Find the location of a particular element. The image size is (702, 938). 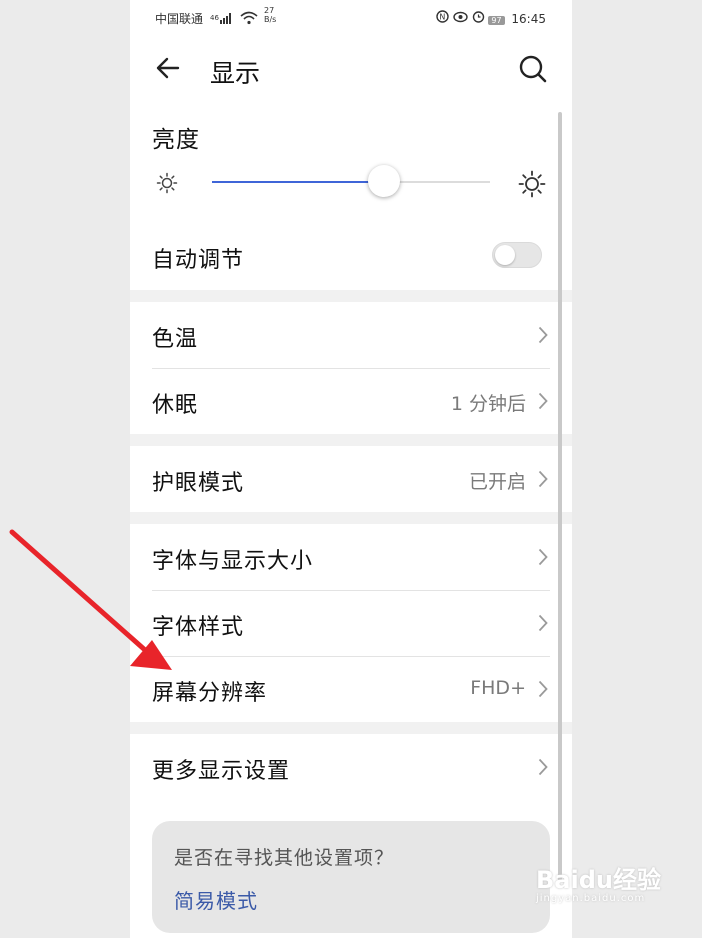

brightness-low-icon is located at coordinates (167, 185).